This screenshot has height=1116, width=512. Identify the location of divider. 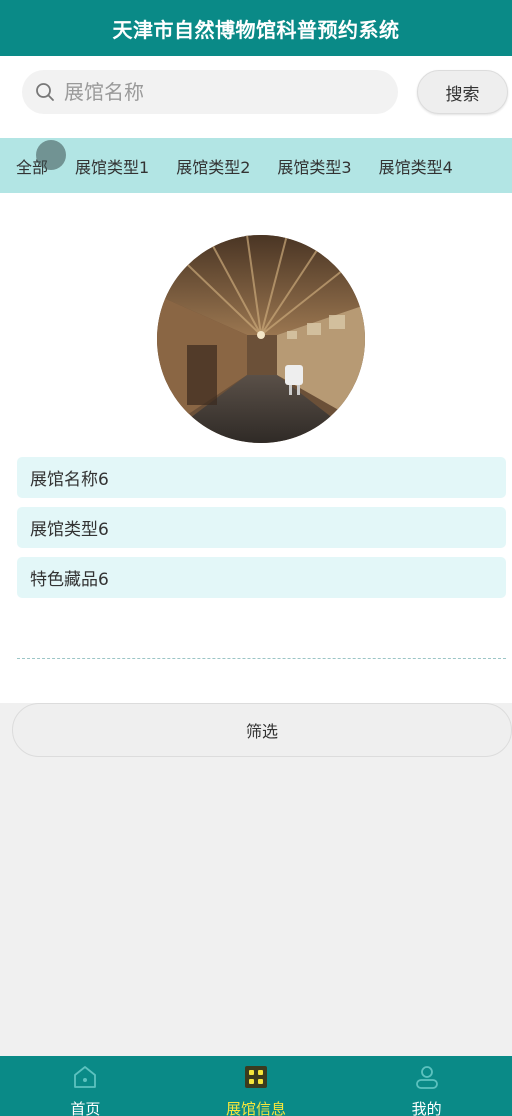
(261, 658).